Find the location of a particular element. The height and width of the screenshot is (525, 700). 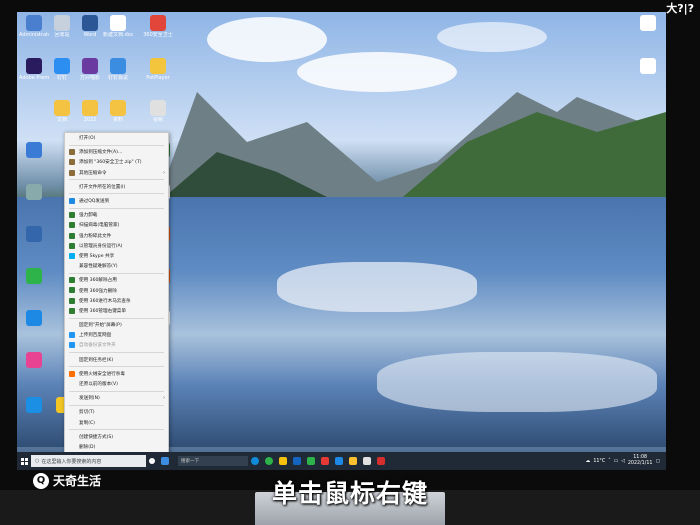

context-menu-item-label: 以管理员身份运行(A) is located at coordinates (101, 246).